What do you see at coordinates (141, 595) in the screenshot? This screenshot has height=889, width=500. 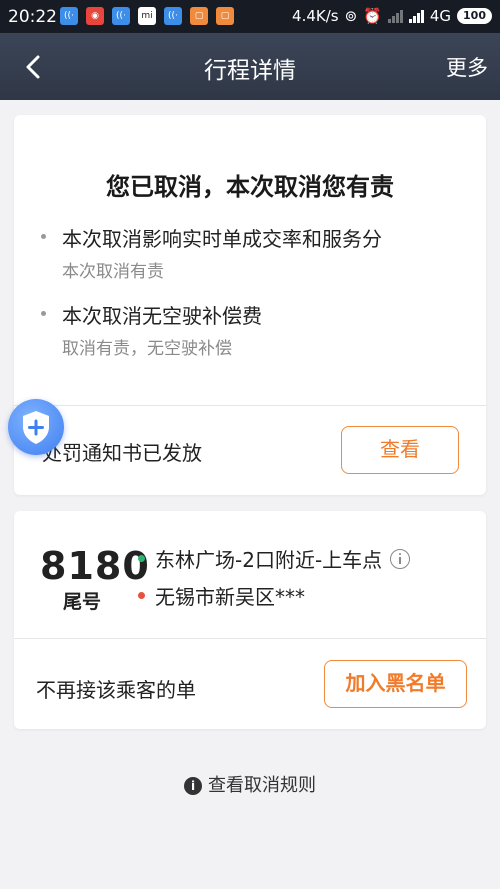 I see `dropoff-dot-icon` at bounding box center [141, 595].